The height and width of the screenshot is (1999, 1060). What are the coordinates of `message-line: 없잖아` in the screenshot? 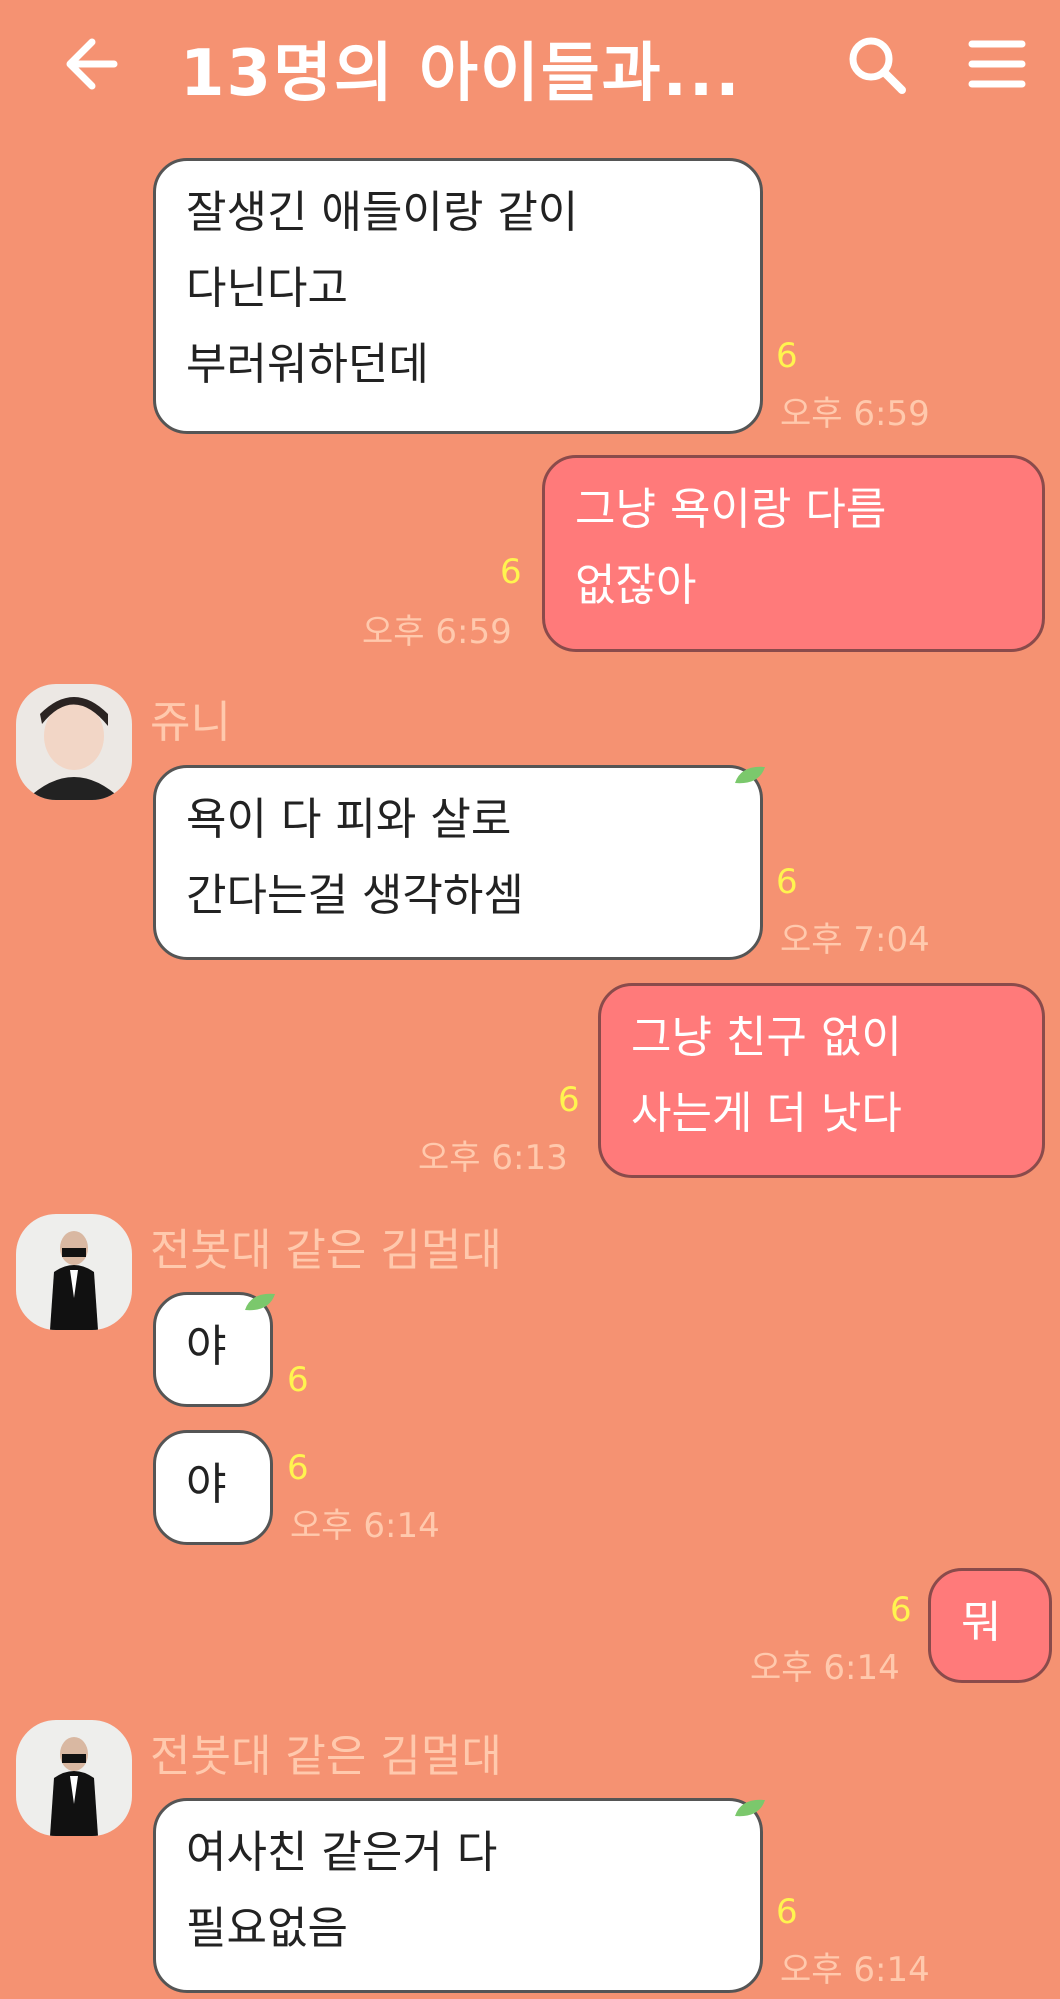 It's located at (636, 585).